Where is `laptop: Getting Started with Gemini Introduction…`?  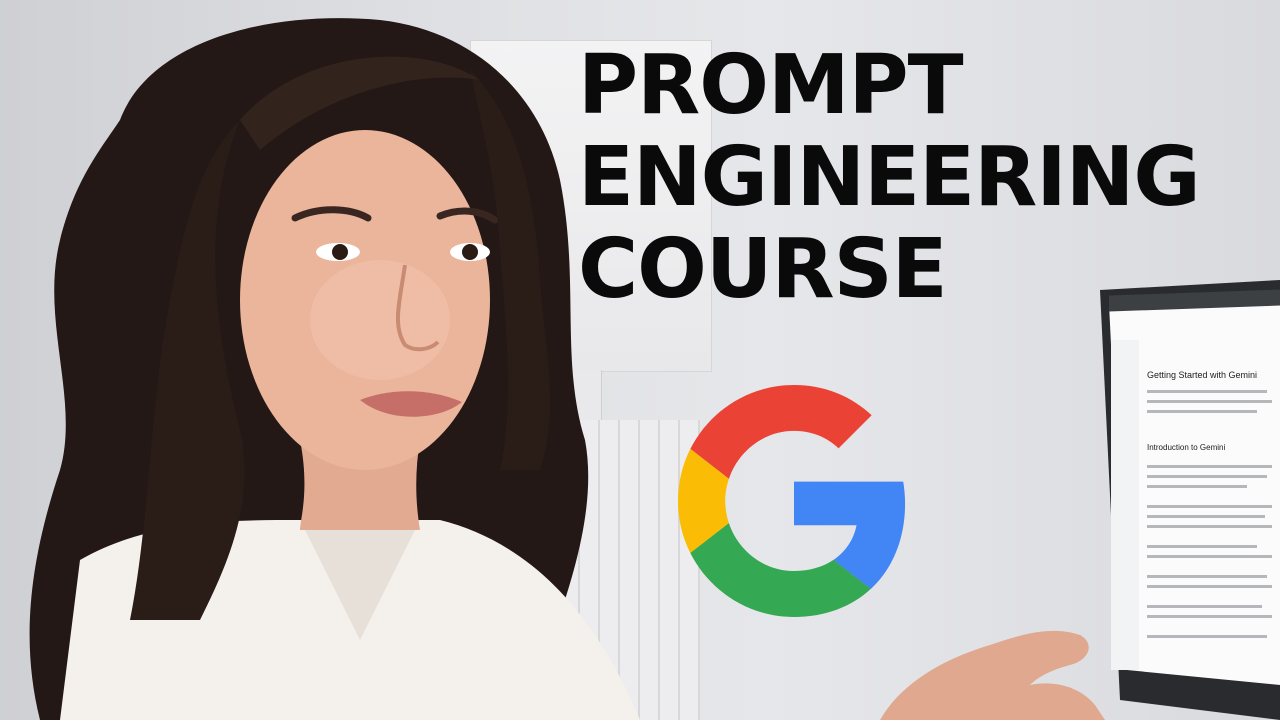
laptop: Getting Started with Gemini Introduction… is located at coordinates (1190, 500).